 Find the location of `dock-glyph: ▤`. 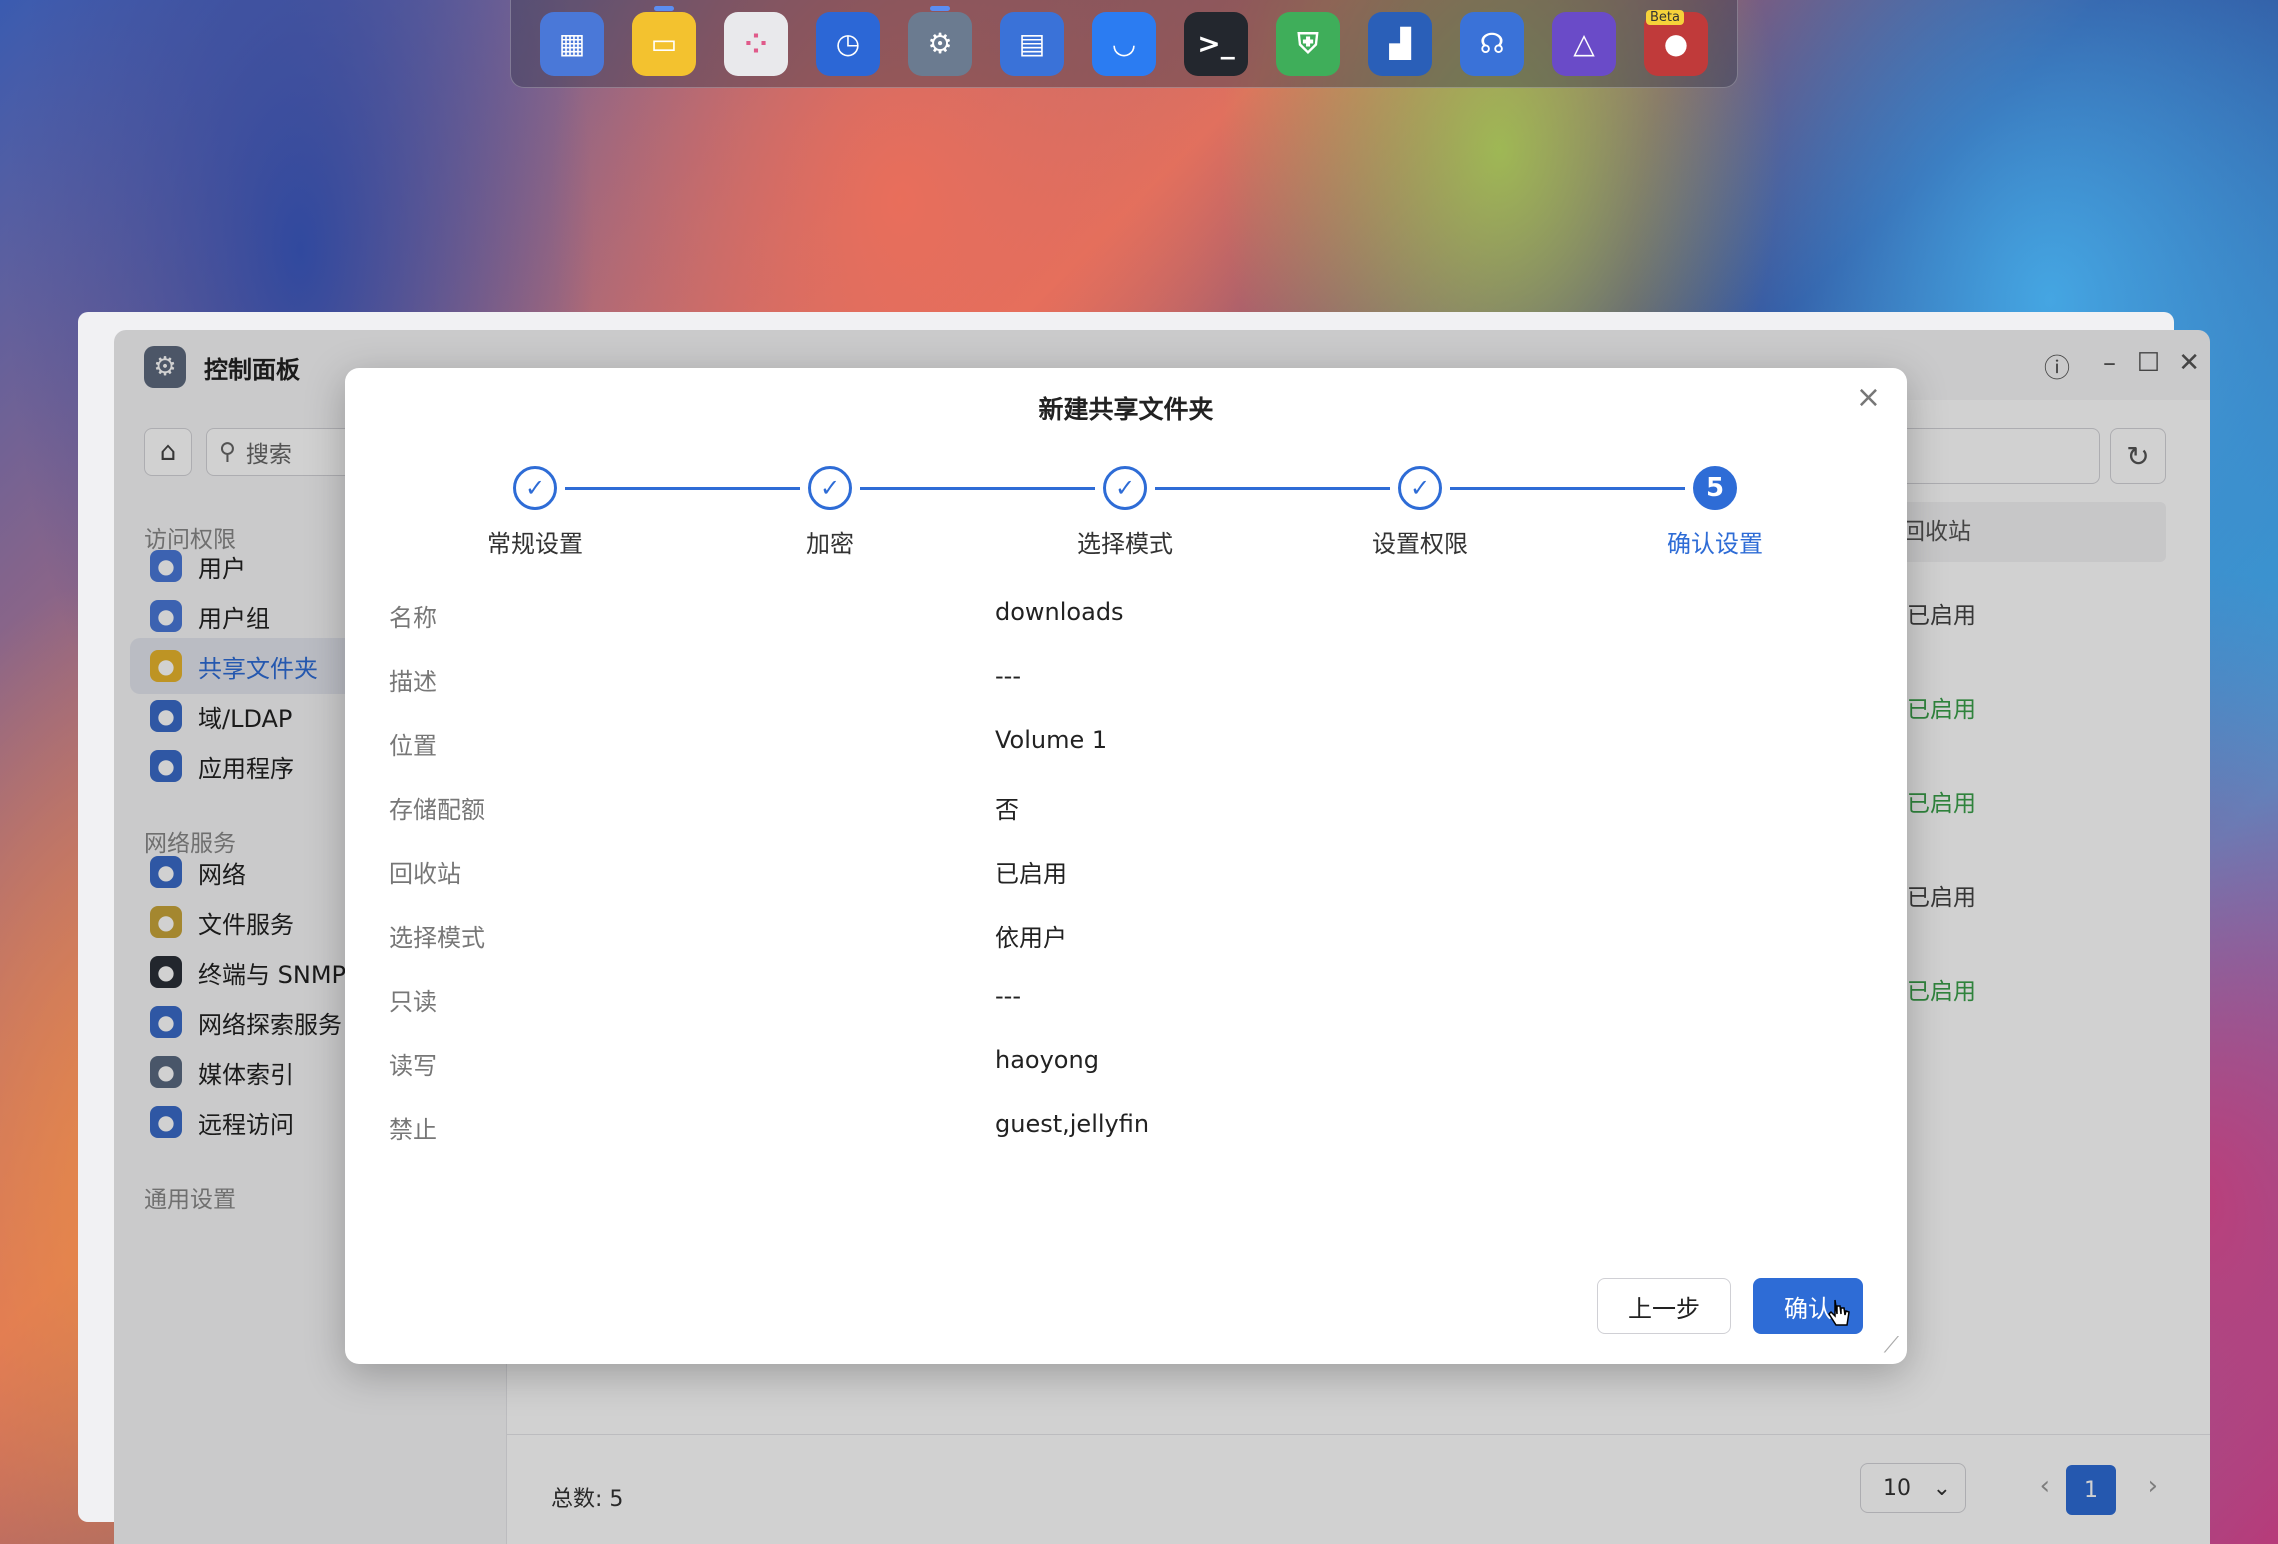

dock-glyph: ▤ is located at coordinates (1032, 43).